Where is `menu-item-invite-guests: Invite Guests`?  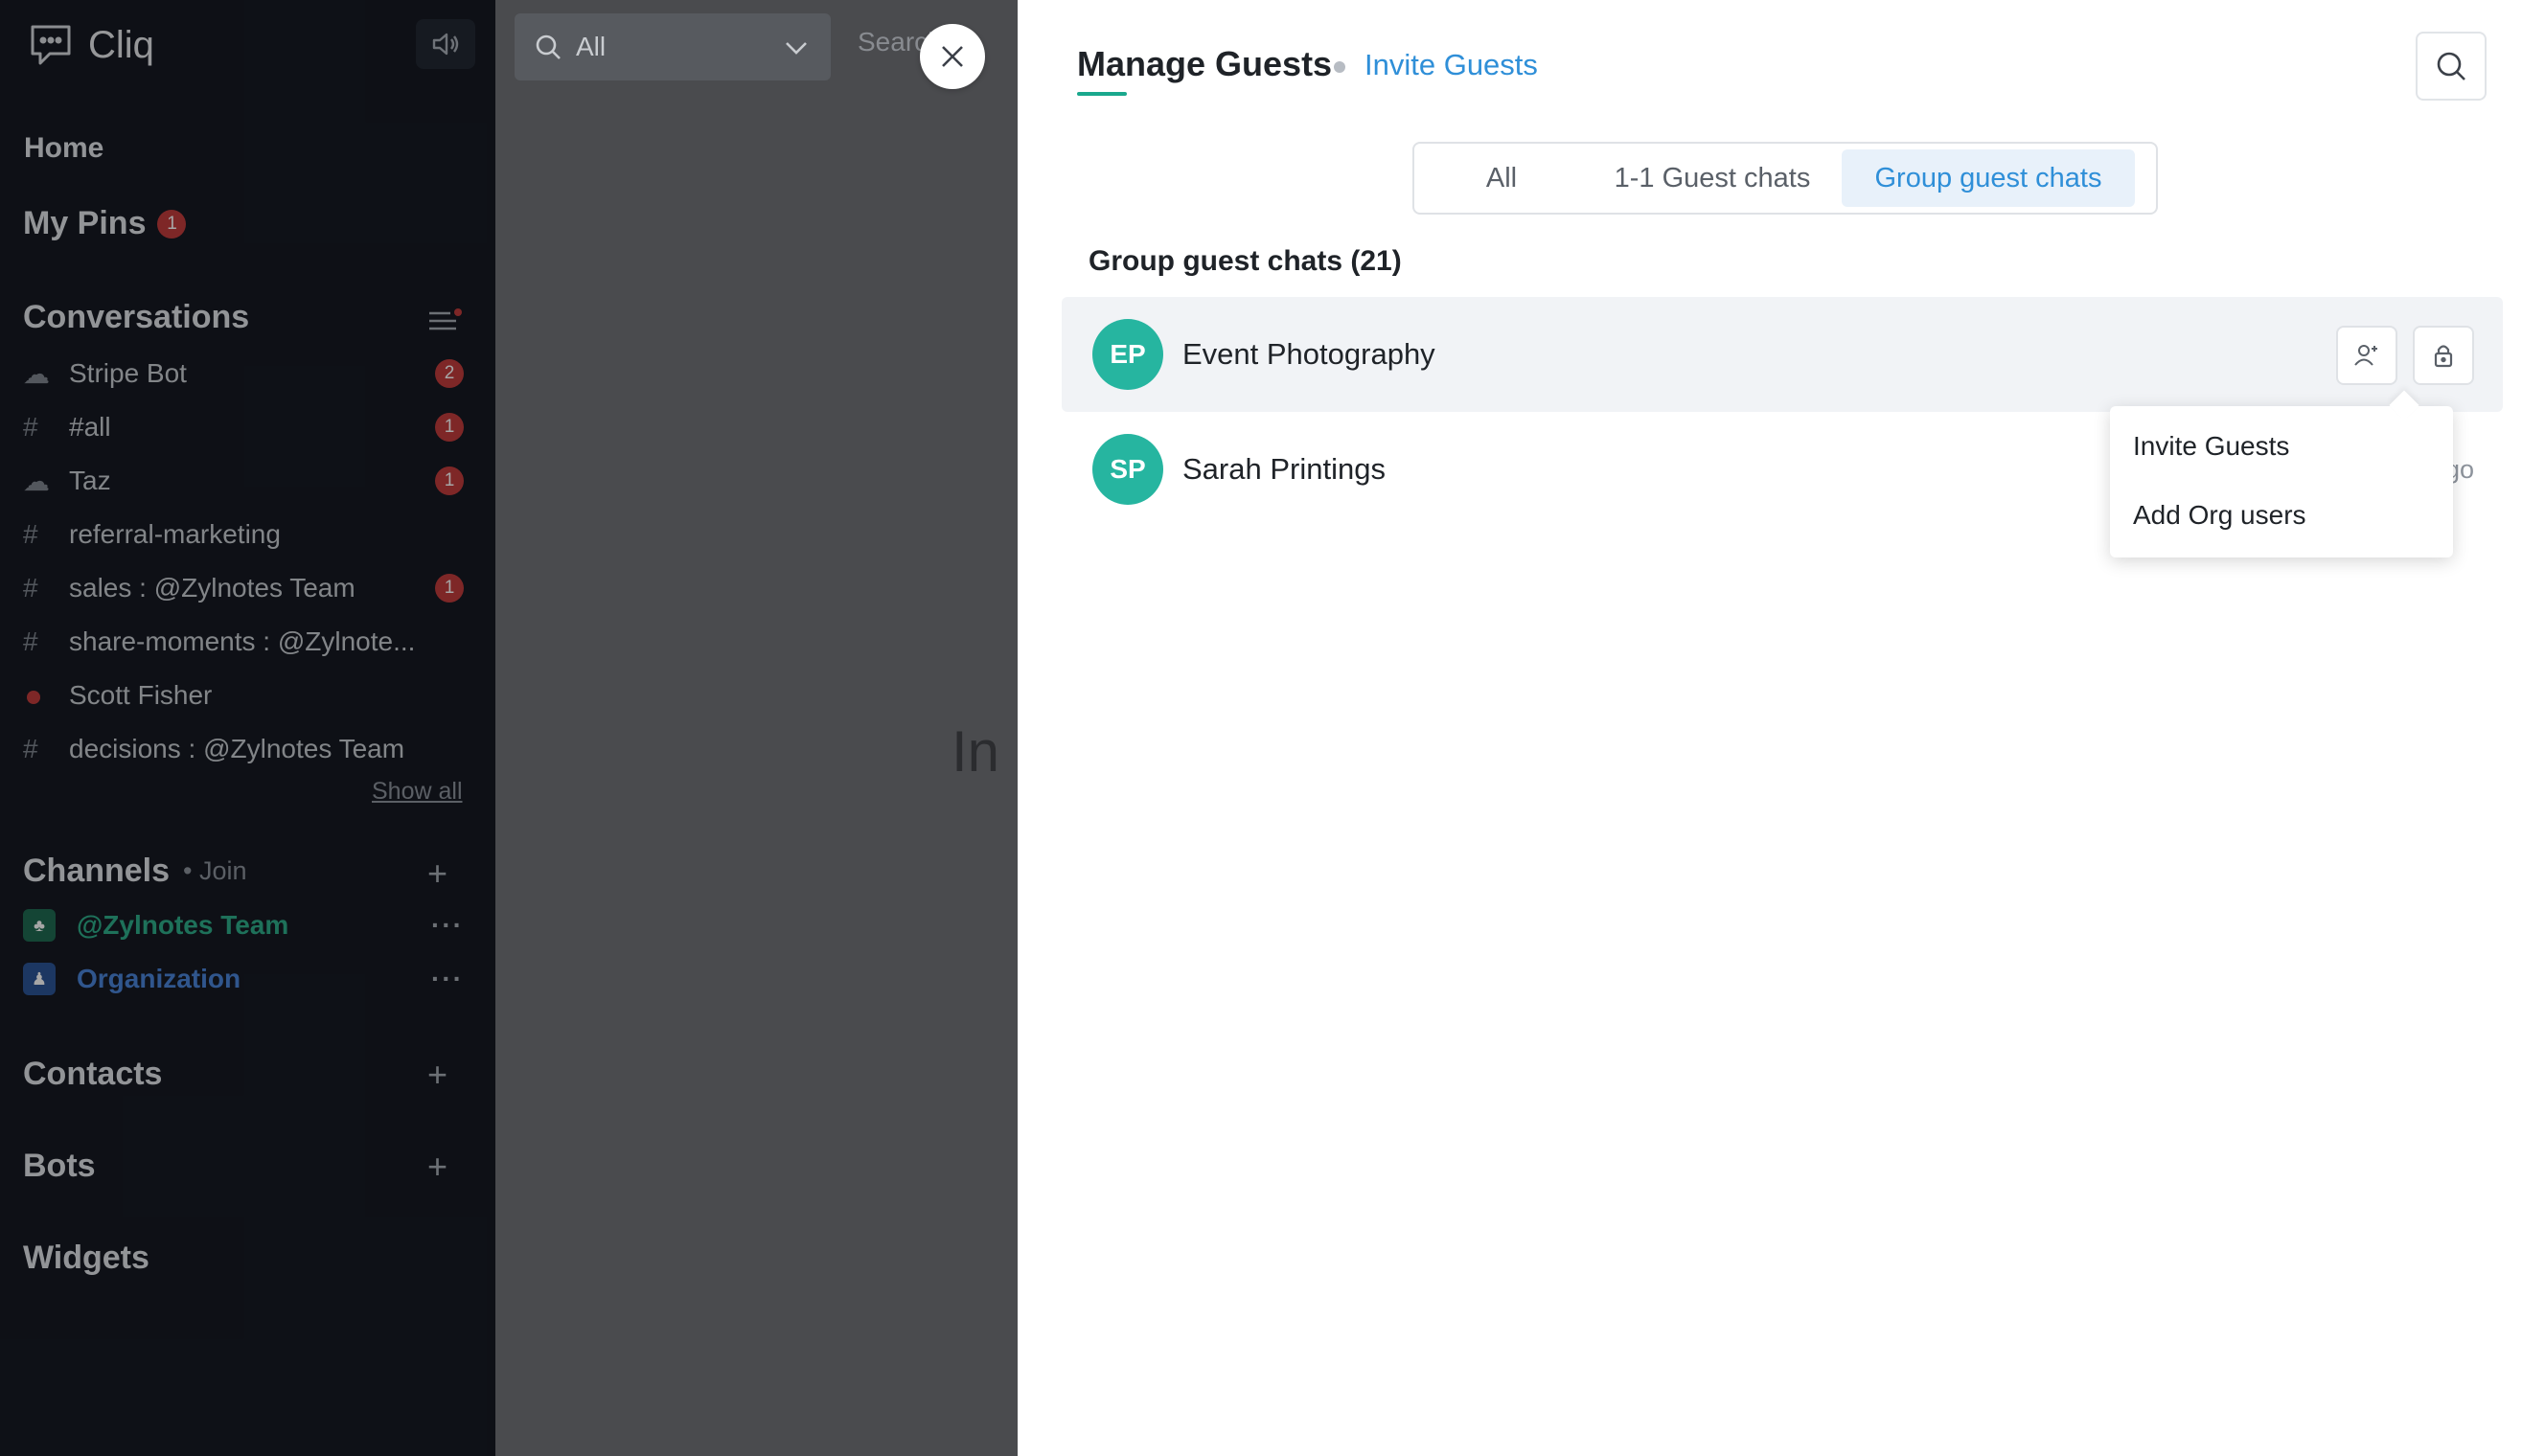 menu-item-invite-guests: Invite Guests is located at coordinates (2211, 446).